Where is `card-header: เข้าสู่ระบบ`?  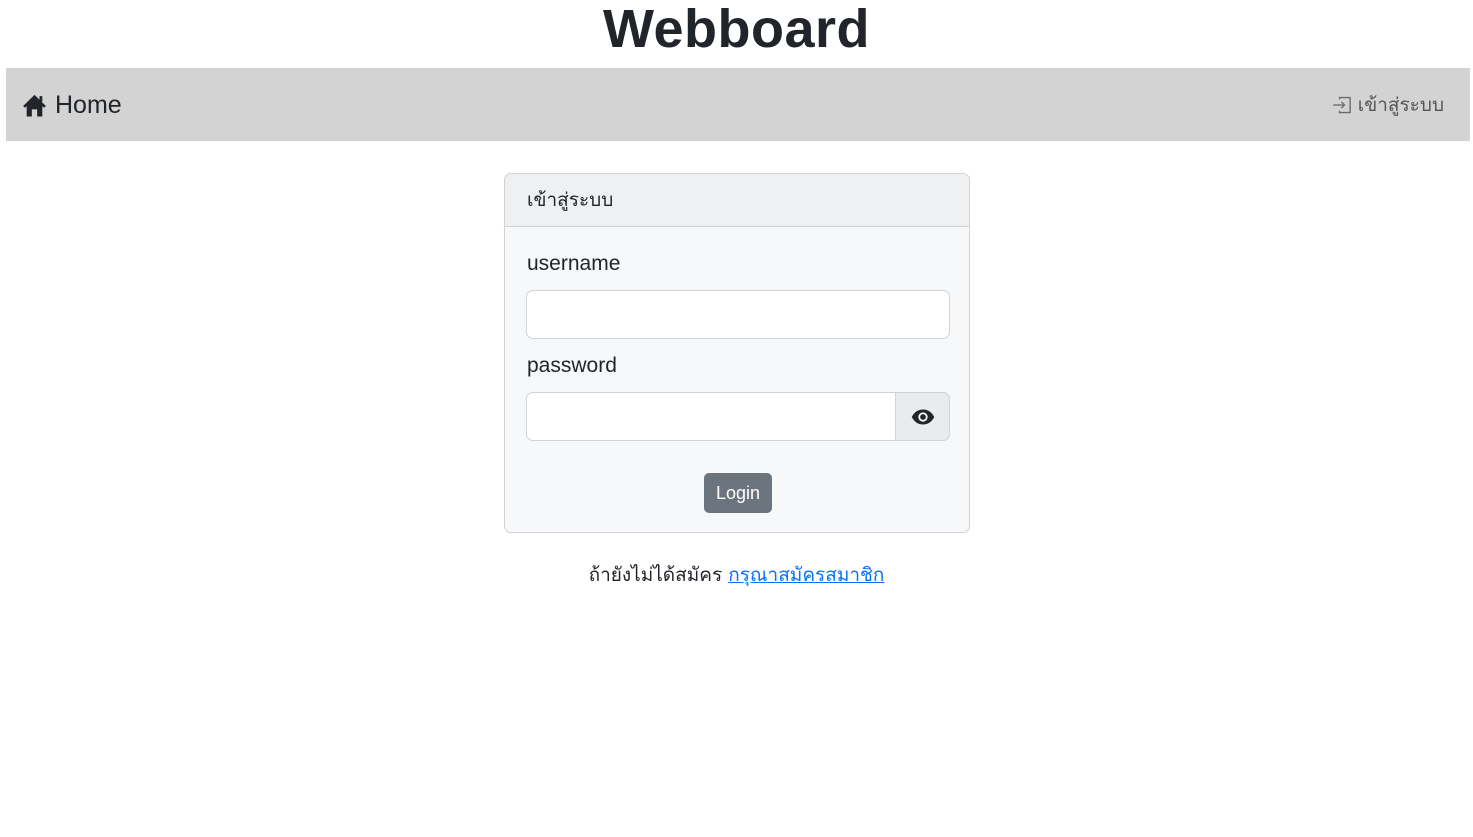
card-header: เข้าสู่ระบบ is located at coordinates (737, 200).